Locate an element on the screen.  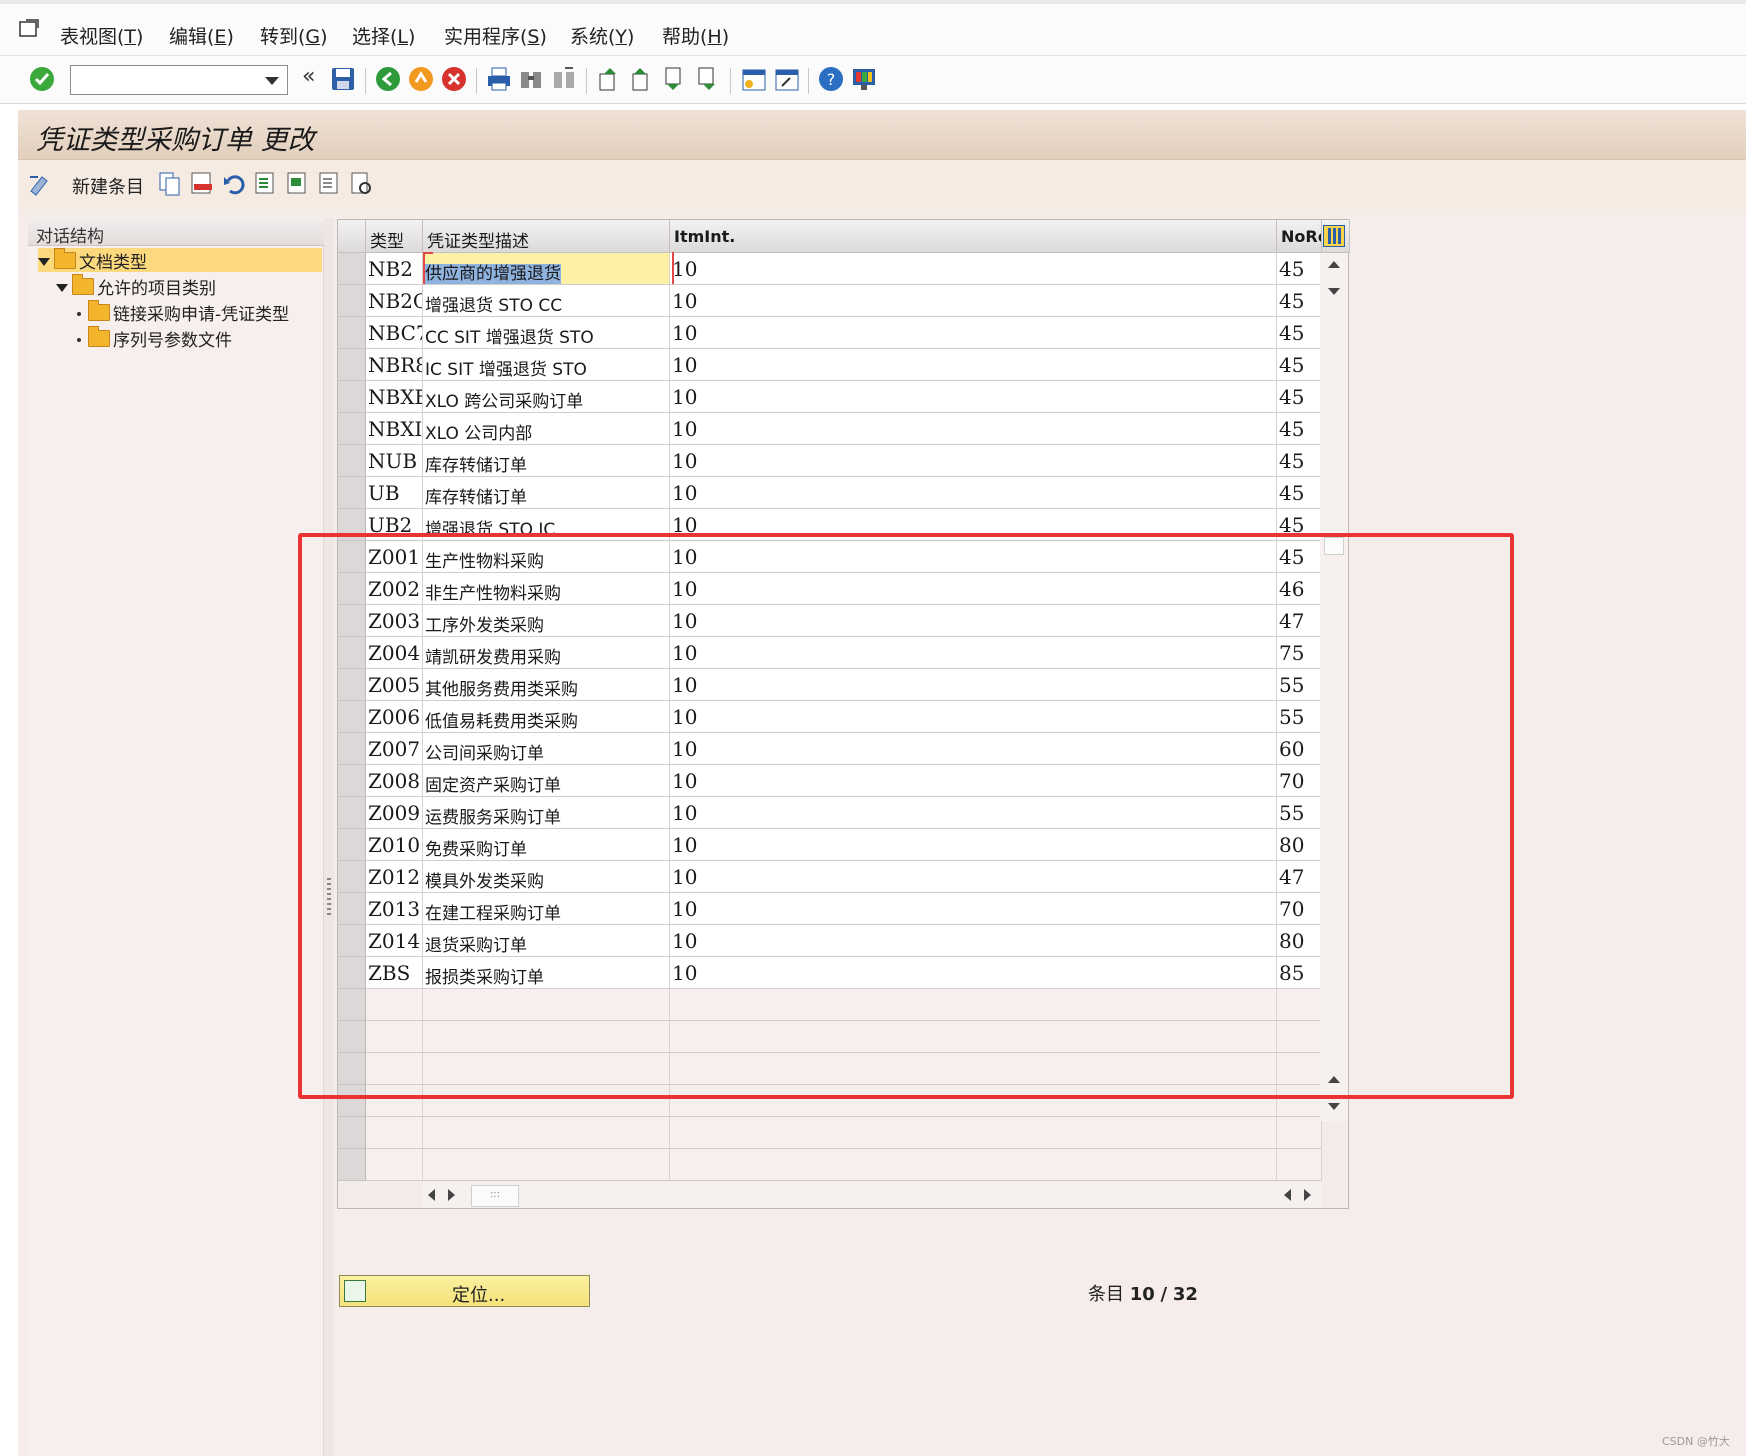
find-icon is located at coordinates (531, 79).